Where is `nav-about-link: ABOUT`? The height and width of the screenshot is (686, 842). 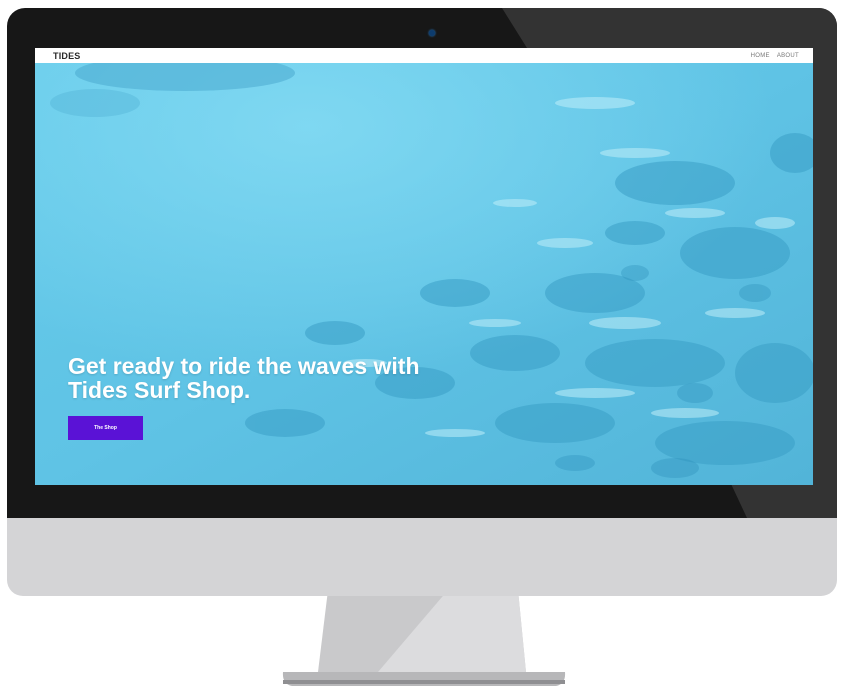
nav-about-link: ABOUT is located at coordinates (788, 56).